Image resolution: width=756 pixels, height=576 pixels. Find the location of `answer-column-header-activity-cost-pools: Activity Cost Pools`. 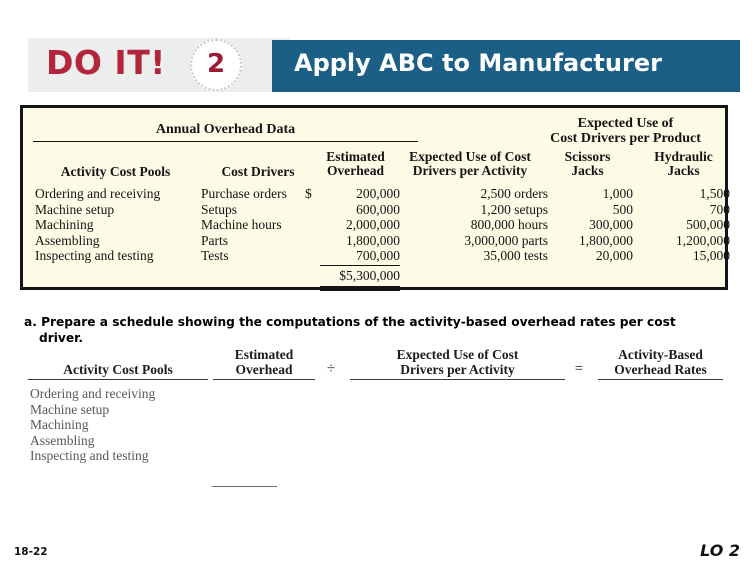

answer-column-header-activity-cost-pools: Activity Cost Pools is located at coordinates (118, 371).